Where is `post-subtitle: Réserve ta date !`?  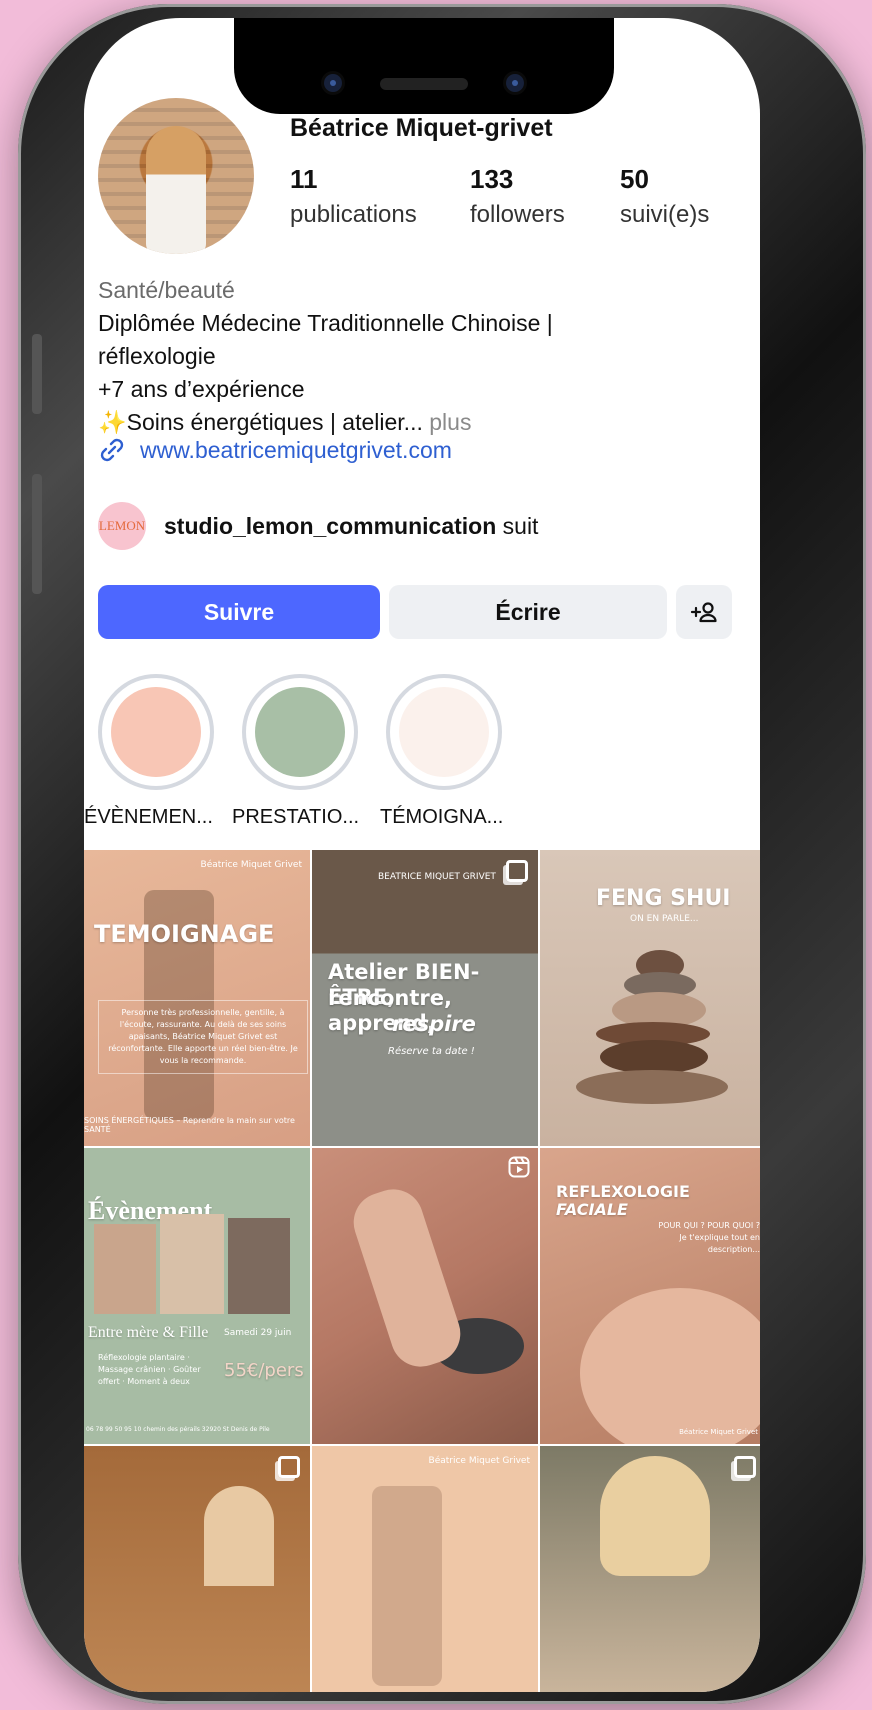 post-subtitle: Réserve ta date ! is located at coordinates (431, 1051).